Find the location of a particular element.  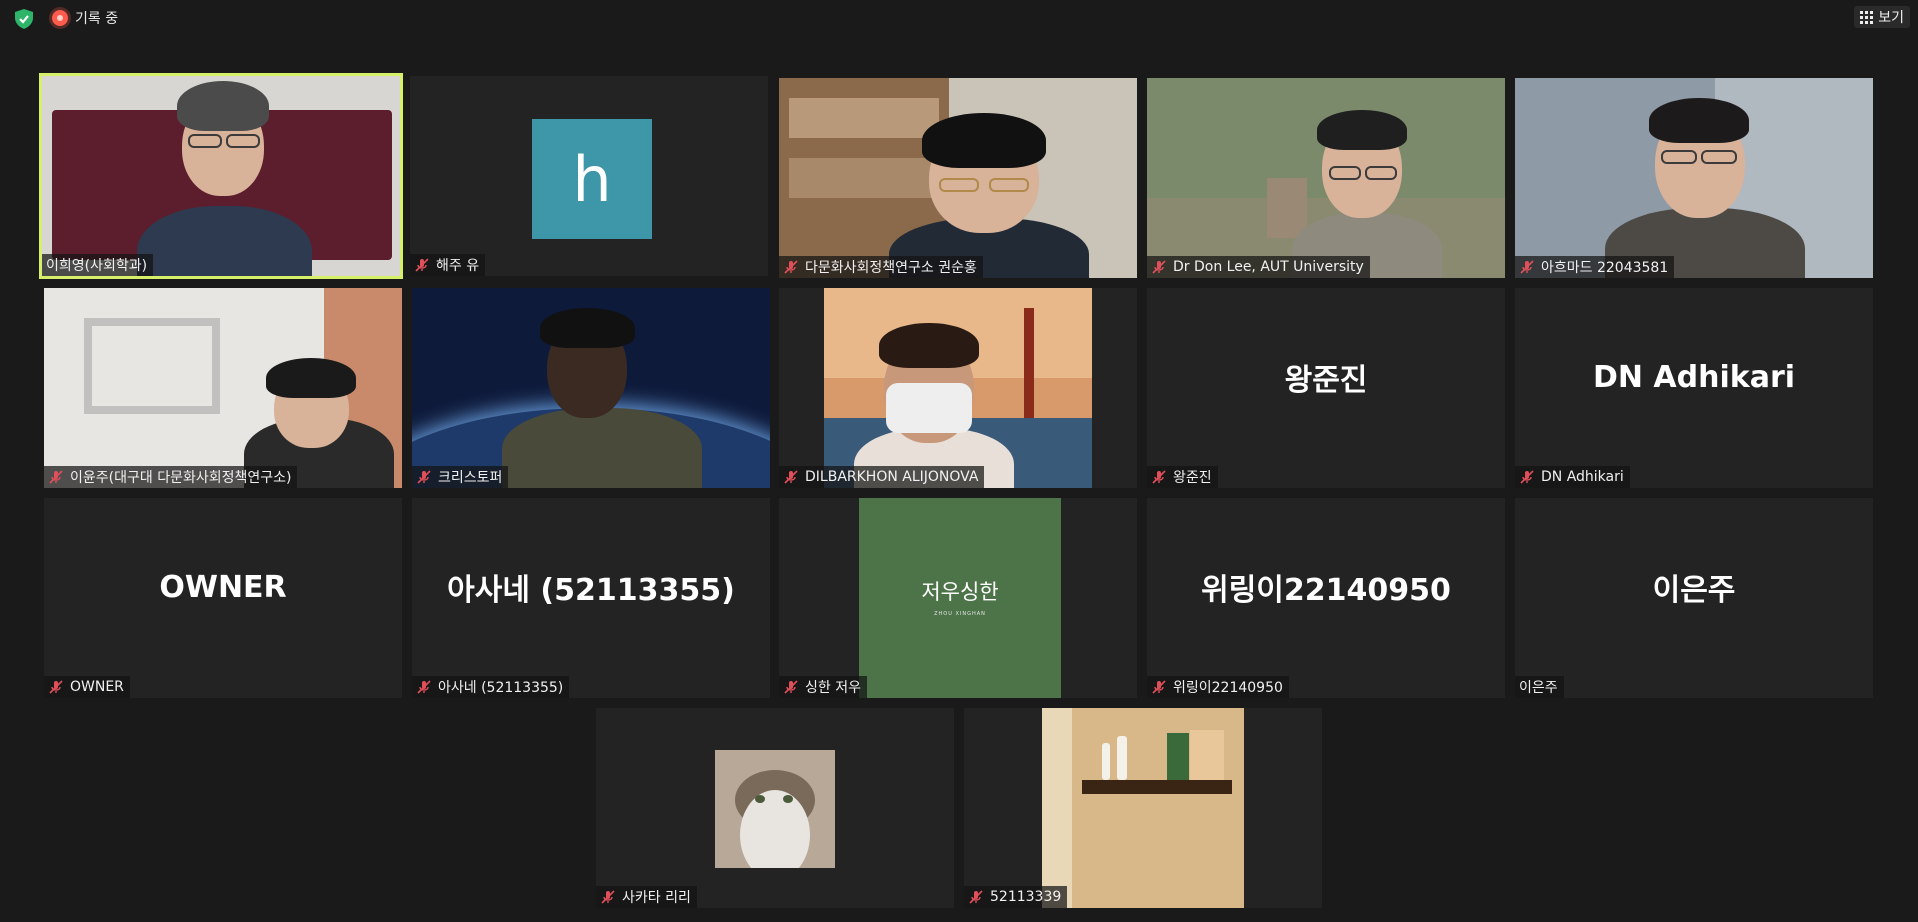

participant-name: 아흐마드 22043581 is located at coordinates (1605, 268).